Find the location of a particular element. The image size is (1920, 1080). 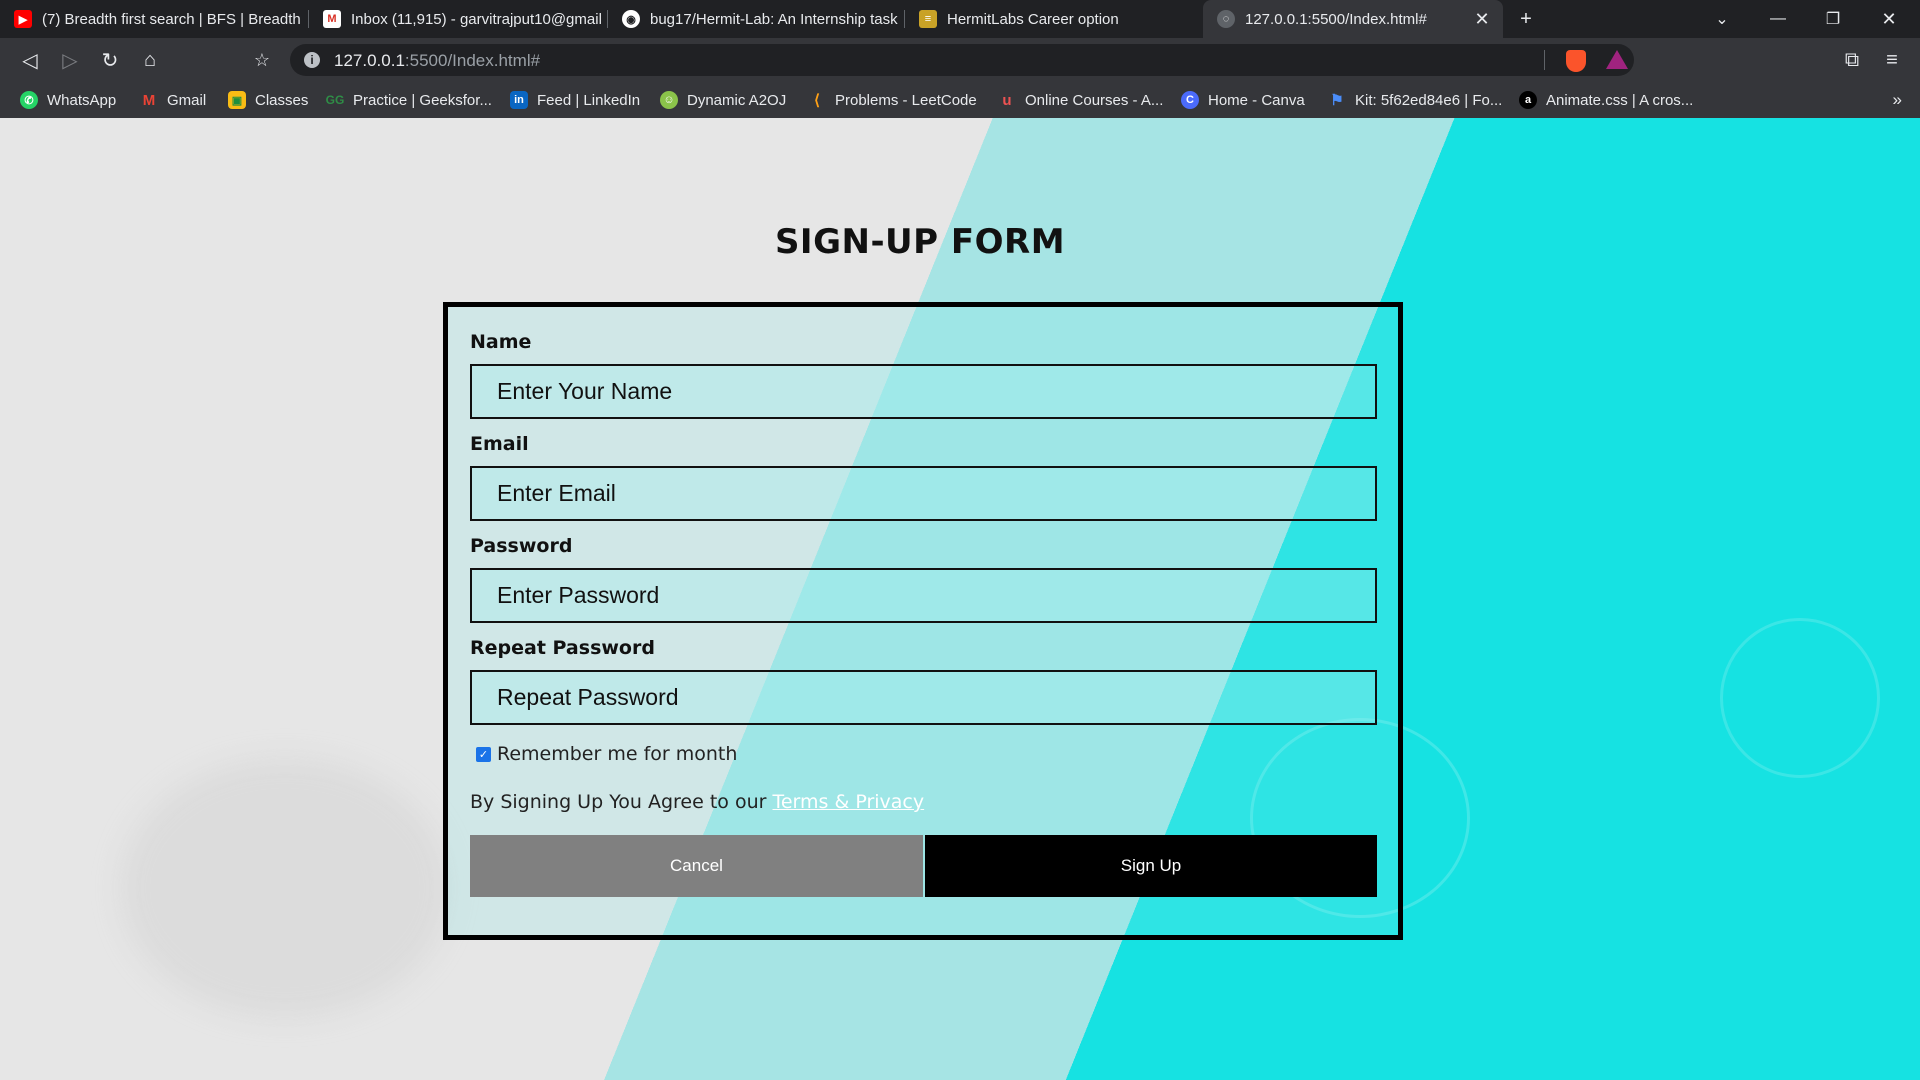

classroom-icon: ▣ is located at coordinates (237, 100).